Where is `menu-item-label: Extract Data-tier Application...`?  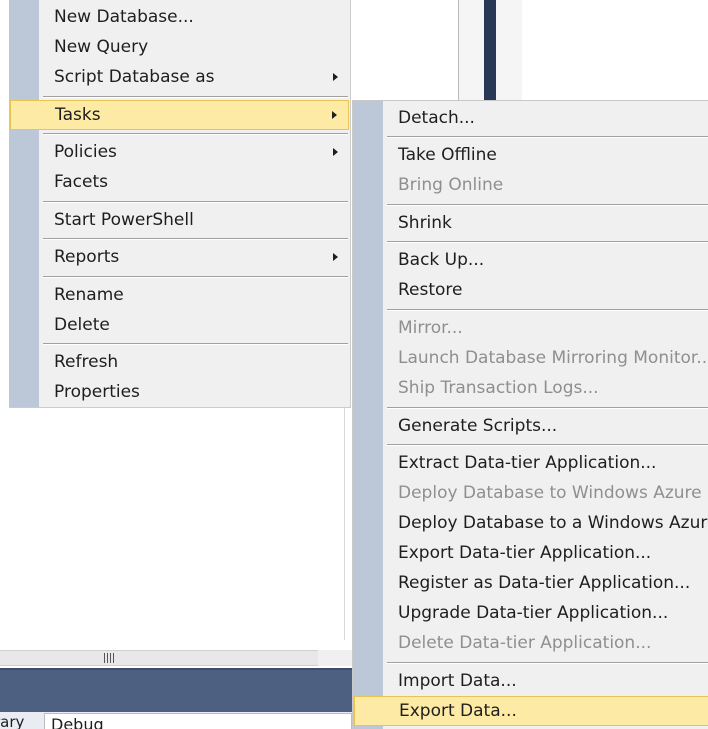
menu-item-label: Extract Data-tier Application... is located at coordinates (527, 463).